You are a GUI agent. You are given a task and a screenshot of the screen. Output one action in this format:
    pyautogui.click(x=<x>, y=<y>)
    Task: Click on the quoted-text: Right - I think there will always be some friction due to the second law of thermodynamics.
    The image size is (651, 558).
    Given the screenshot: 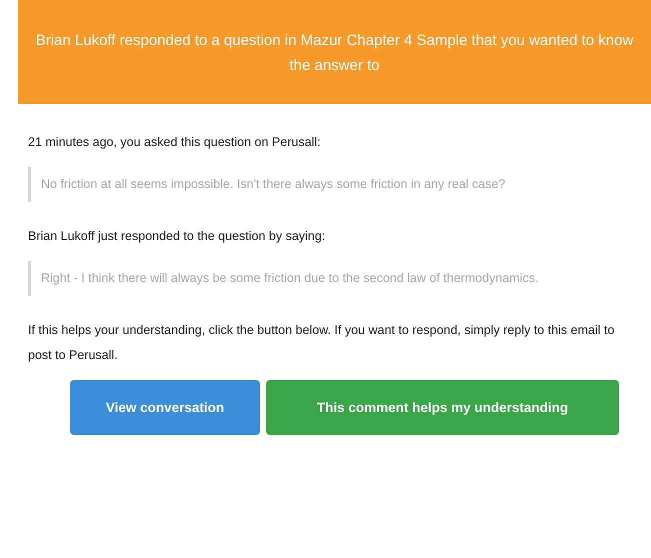 What is the action you would take?
    pyautogui.click(x=333, y=278)
    